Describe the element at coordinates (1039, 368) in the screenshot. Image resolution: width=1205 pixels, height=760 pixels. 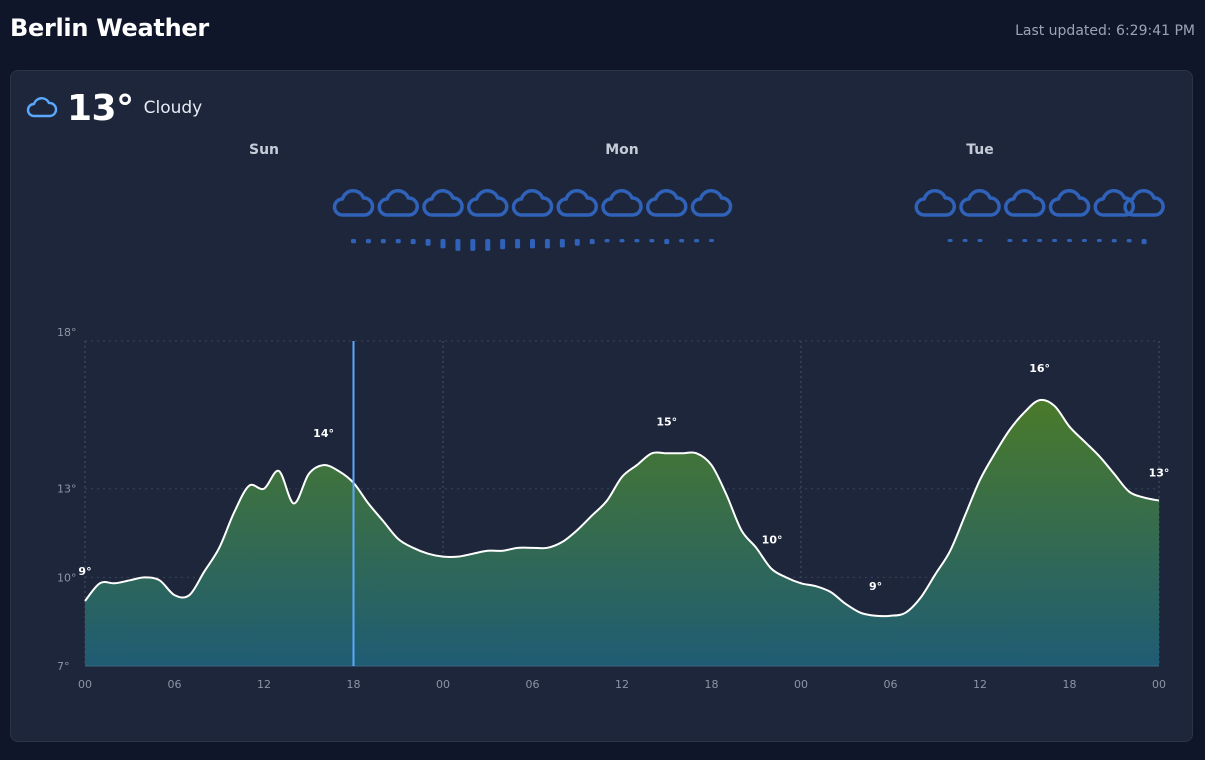
I see `temperature-label: 16°` at that location.